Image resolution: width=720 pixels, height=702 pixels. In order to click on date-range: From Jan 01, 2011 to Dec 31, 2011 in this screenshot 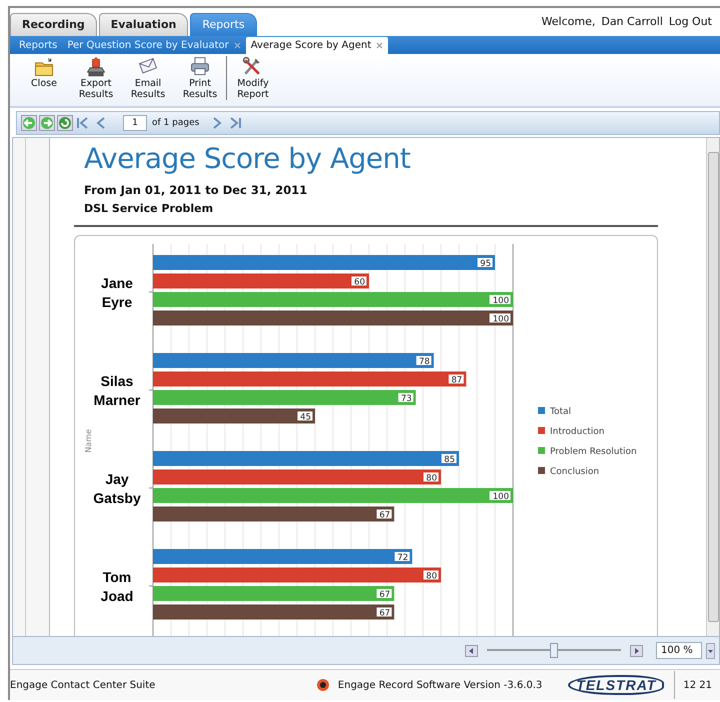, I will do `click(196, 189)`.